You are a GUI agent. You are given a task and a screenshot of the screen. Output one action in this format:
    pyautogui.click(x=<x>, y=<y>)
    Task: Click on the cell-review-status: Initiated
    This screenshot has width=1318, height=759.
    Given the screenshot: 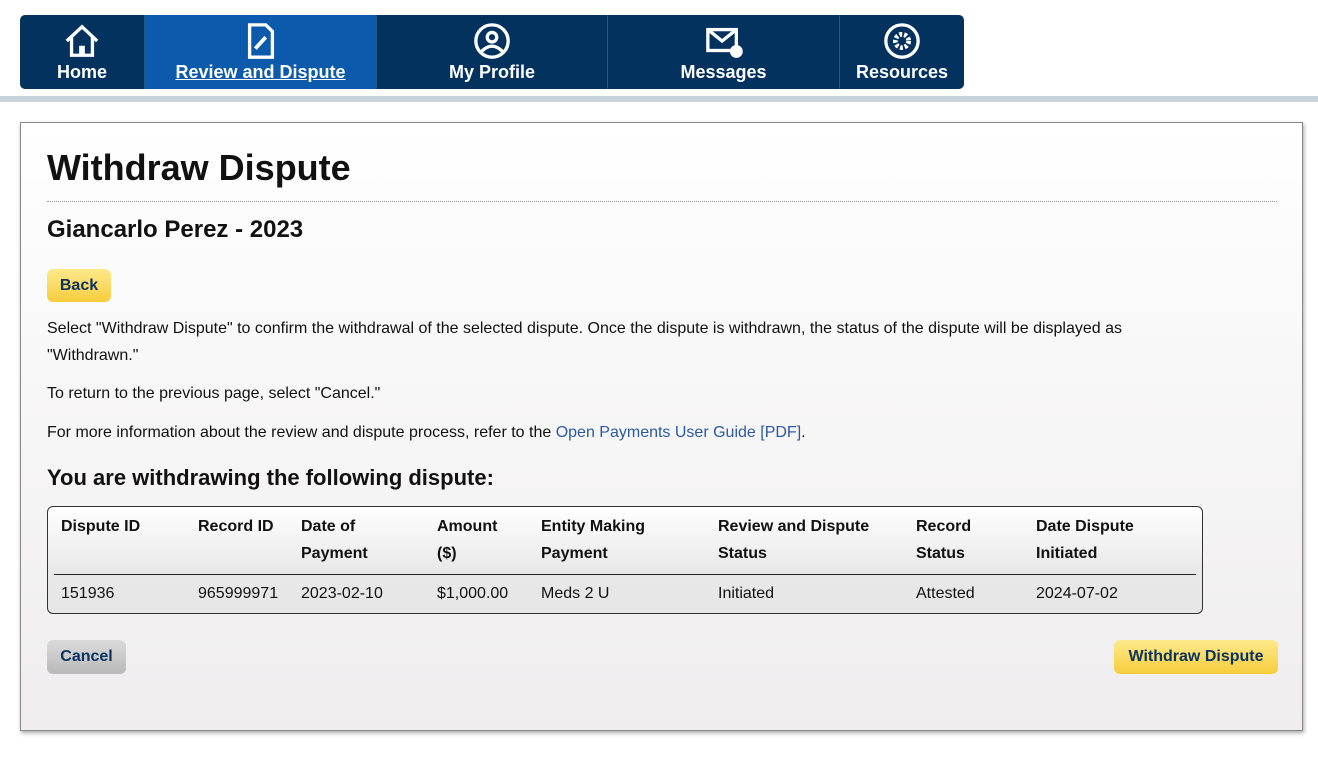 What is the action you would take?
    pyautogui.click(x=746, y=593)
    